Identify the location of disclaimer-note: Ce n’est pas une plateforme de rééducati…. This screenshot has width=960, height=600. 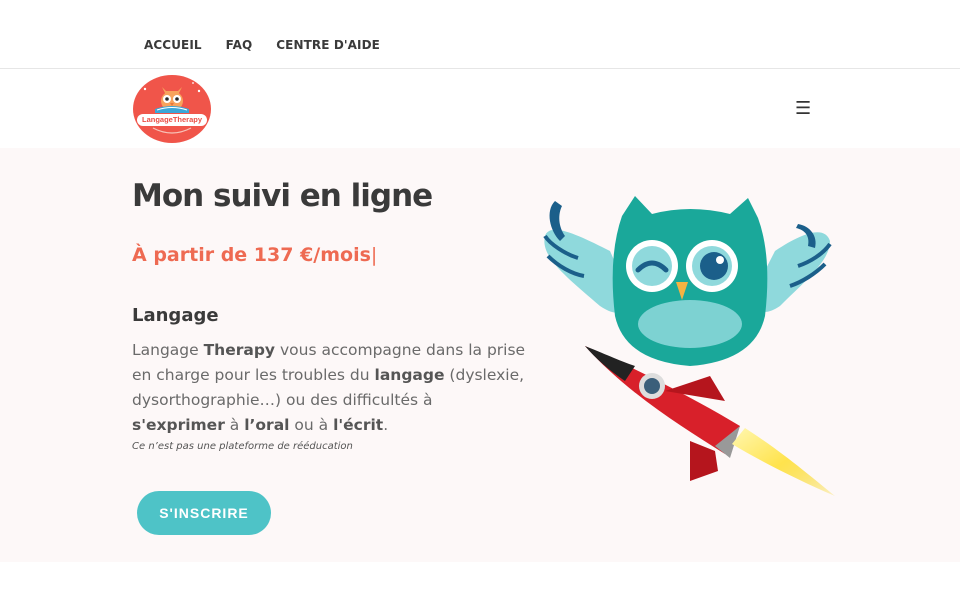
(242, 446).